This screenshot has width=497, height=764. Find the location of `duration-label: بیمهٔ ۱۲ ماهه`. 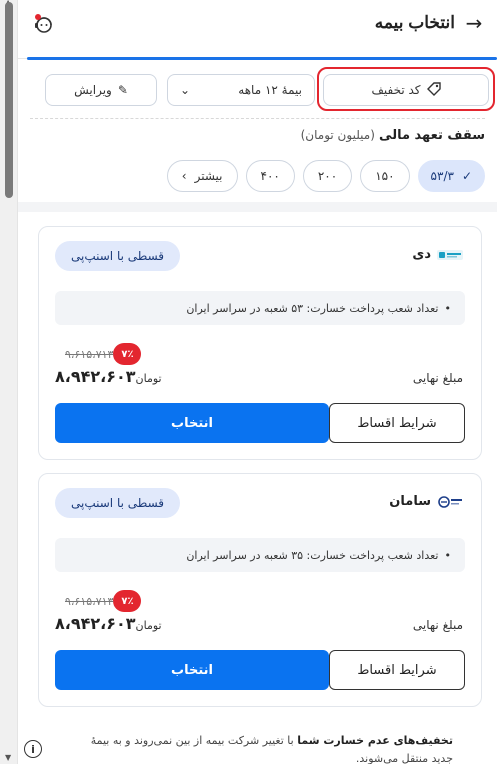

duration-label: بیمهٔ ۱۲ ماهه is located at coordinates (270, 90).